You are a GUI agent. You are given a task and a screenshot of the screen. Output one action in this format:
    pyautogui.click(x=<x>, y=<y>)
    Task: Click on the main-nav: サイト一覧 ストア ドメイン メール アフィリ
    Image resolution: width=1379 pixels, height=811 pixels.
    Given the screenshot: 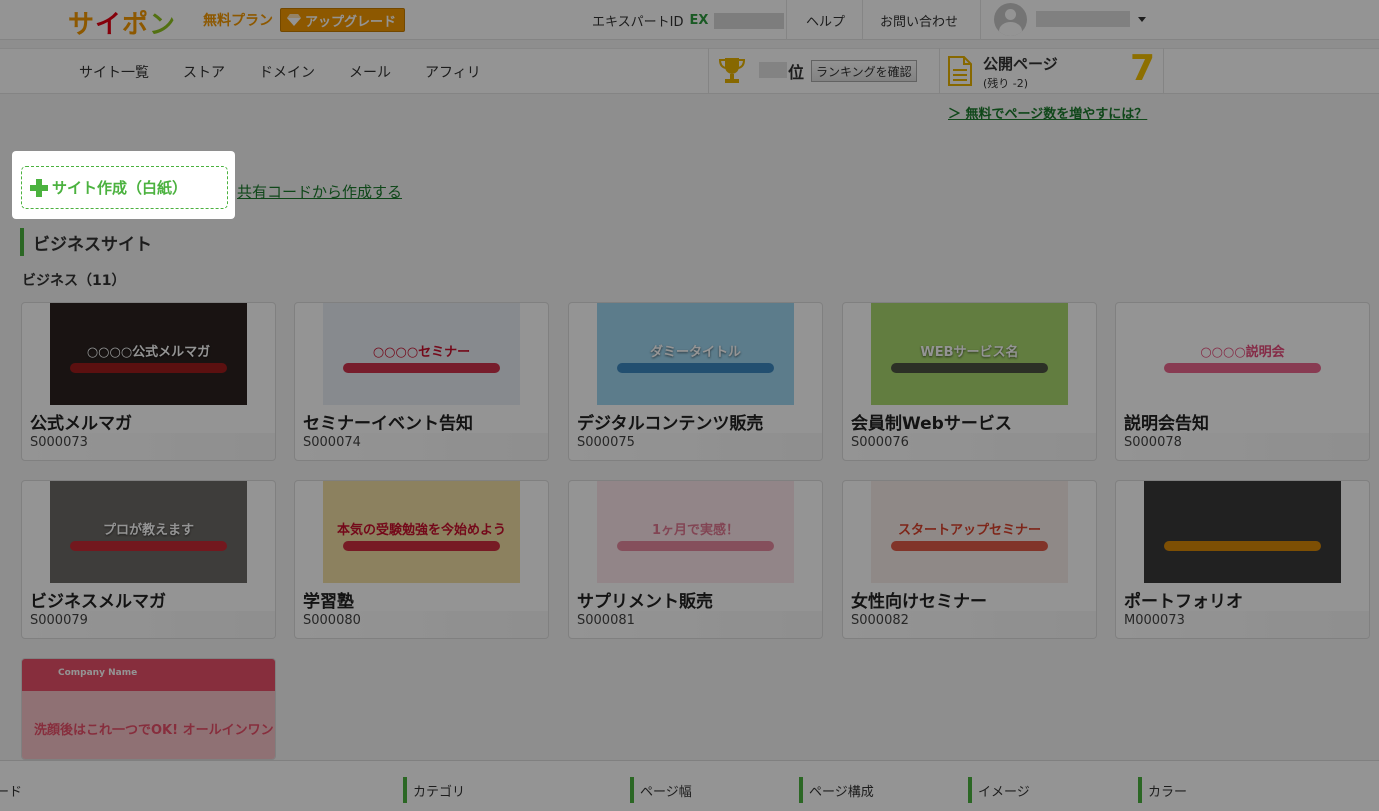 What is the action you would take?
    pyautogui.click(x=689, y=71)
    